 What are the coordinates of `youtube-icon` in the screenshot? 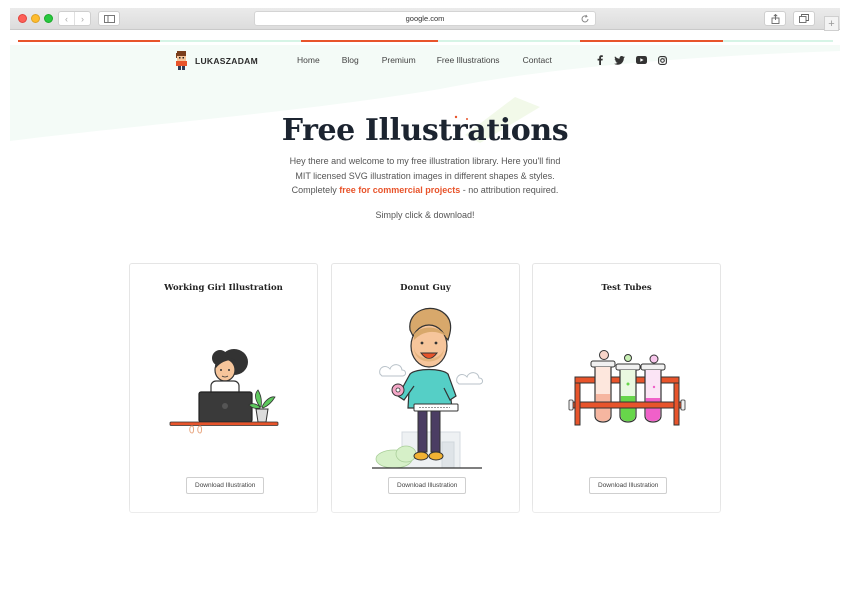 It's located at (641, 60).